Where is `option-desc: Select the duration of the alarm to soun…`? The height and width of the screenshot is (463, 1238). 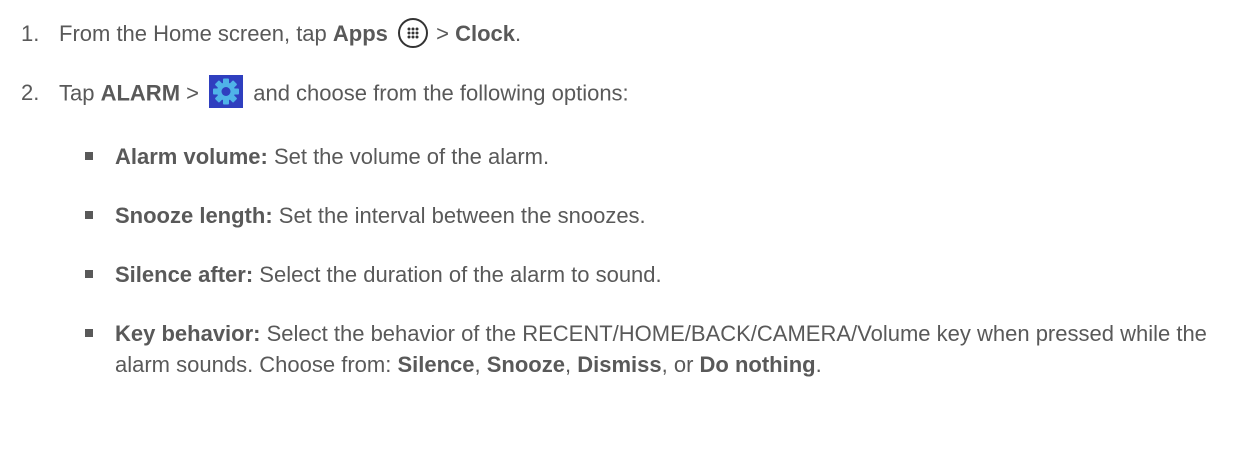 option-desc: Select the duration of the alarm to soun… is located at coordinates (457, 274).